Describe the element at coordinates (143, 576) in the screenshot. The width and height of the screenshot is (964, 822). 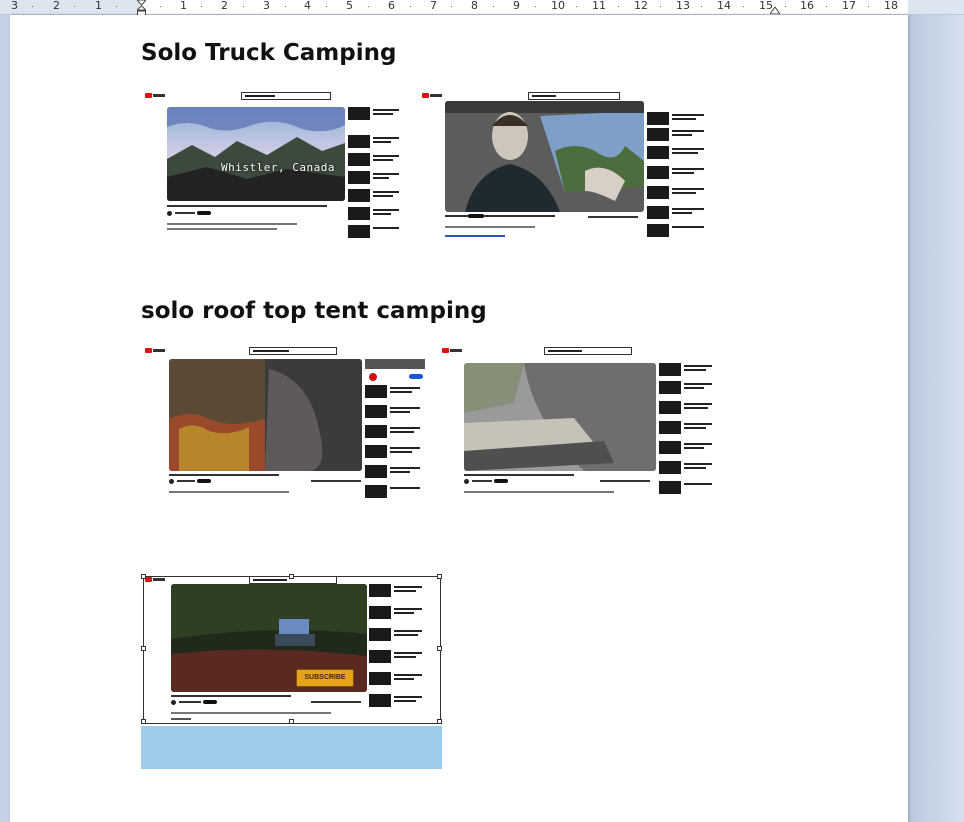
I see `resize-handle-top-left` at that location.